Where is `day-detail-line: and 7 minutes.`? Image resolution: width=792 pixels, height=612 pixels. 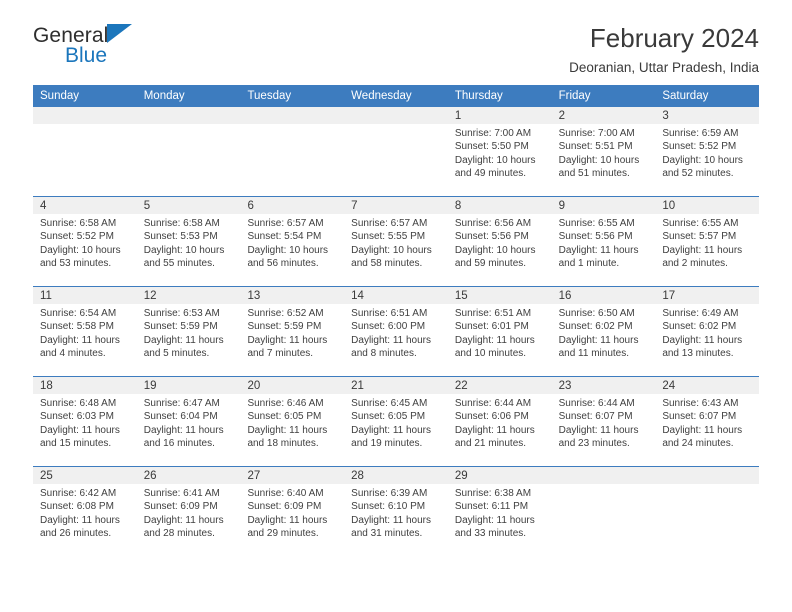 day-detail-line: and 7 minutes. is located at coordinates (280, 354).